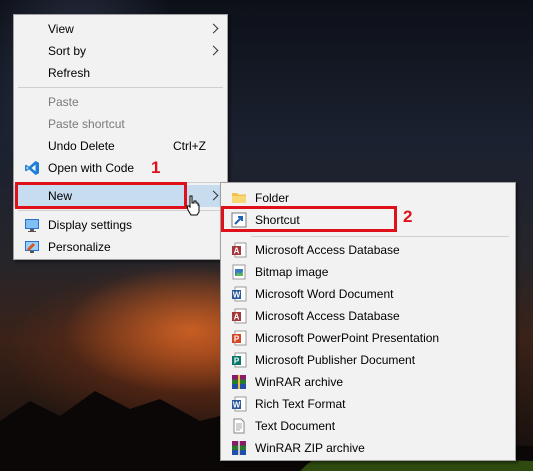  I want to click on menu-item-label: Bitmap image, so click(292, 272).